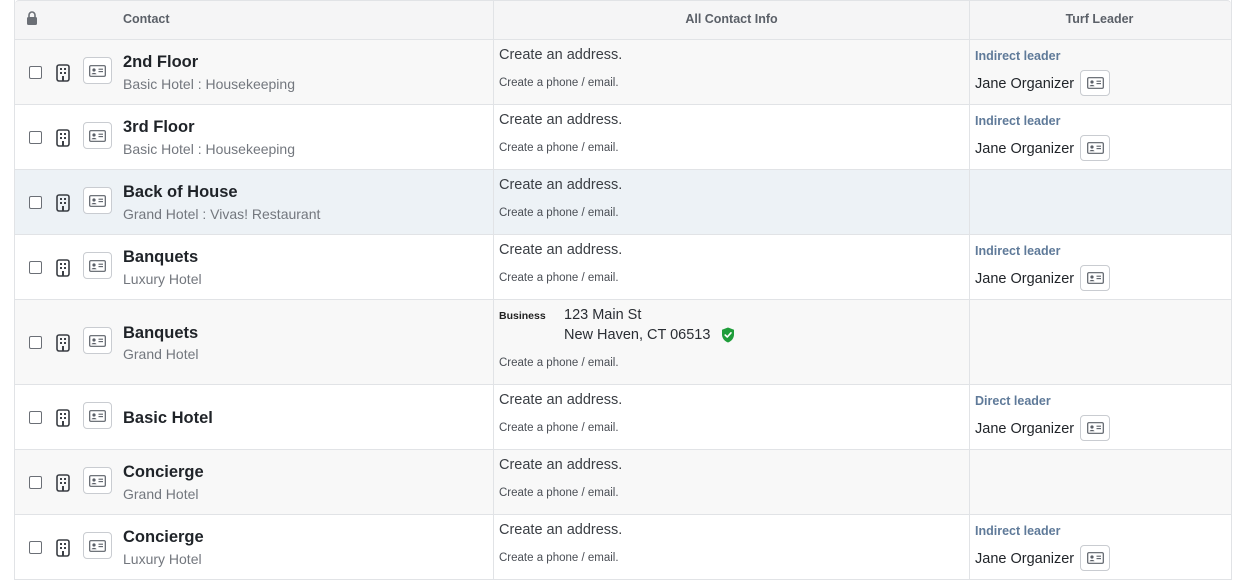 The width and height of the screenshot is (1245, 580). Describe the element at coordinates (32, 18) in the screenshot. I see `lock-icon` at that location.